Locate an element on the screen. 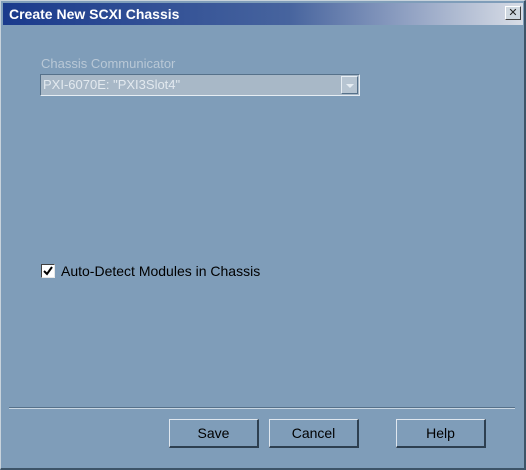  help-button: Help is located at coordinates (441, 433).